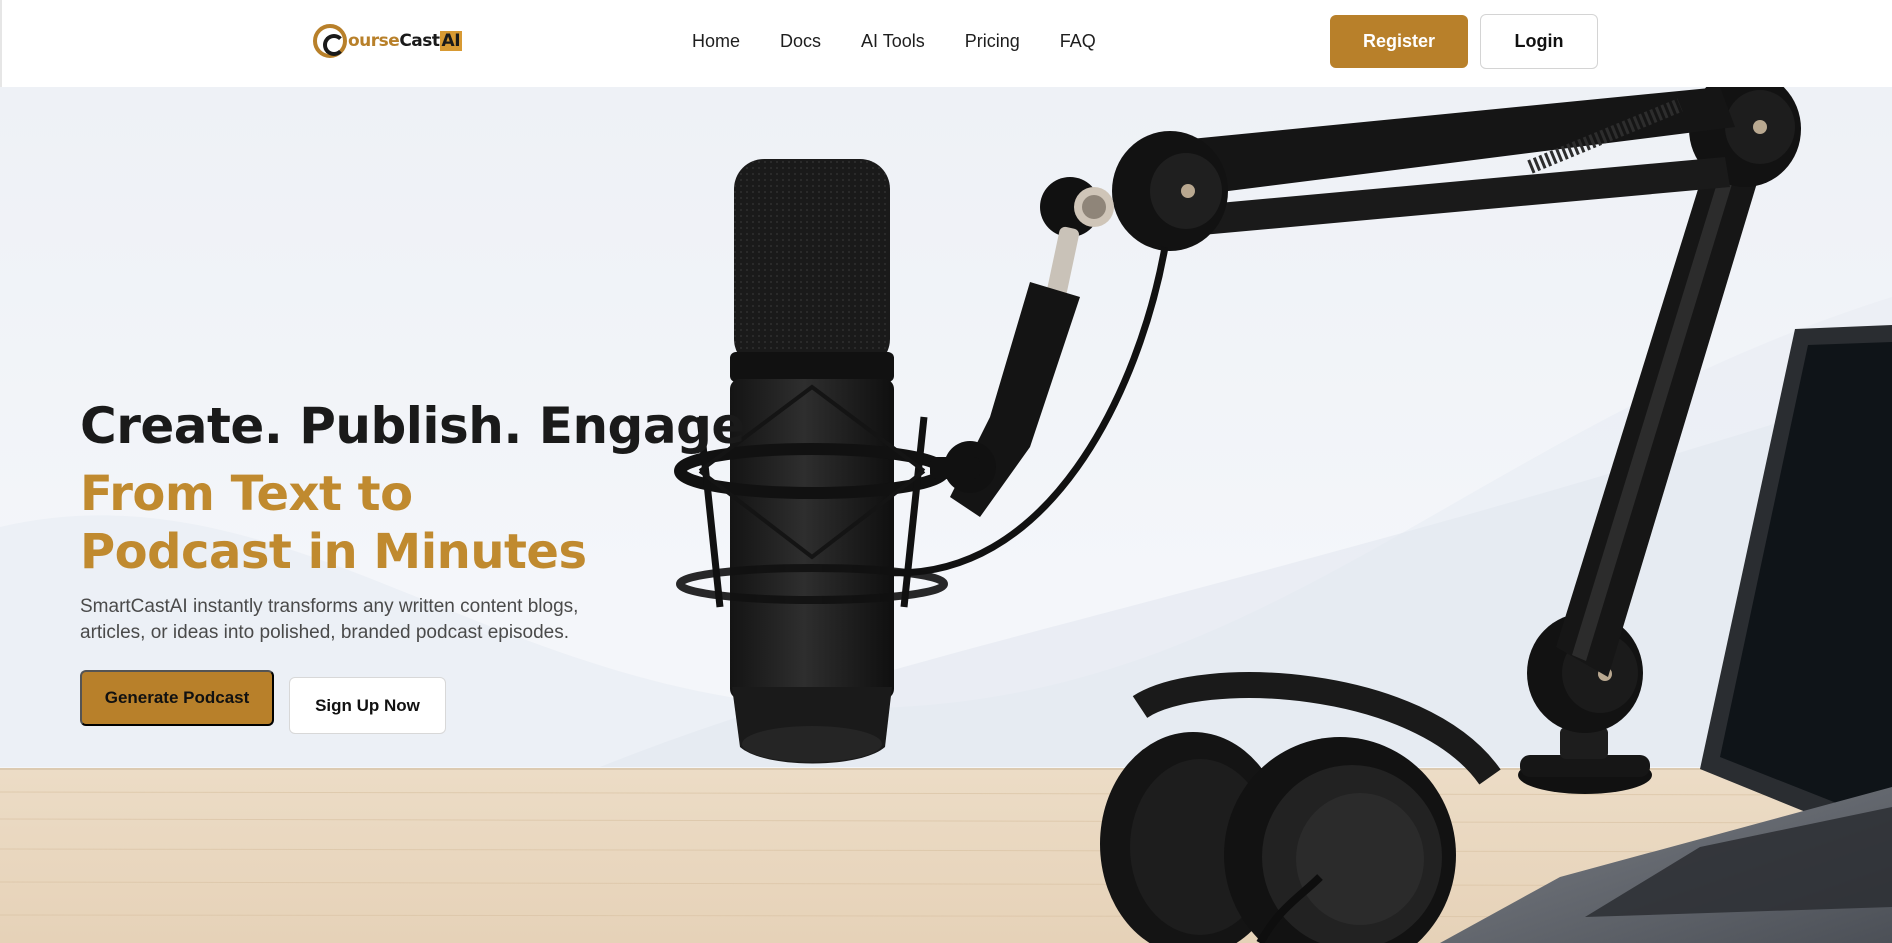 The width and height of the screenshot is (1892, 943). What do you see at coordinates (992, 41) in the screenshot?
I see `nav-pricing: Pricing` at bounding box center [992, 41].